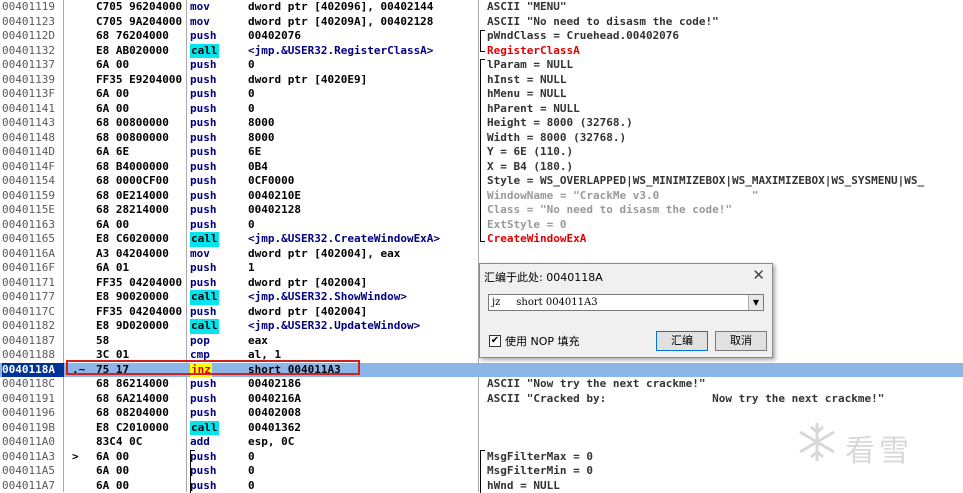  Describe the element at coordinates (542, 341) in the screenshot. I see `nop-fill-label: 使用 NOP 填充` at that location.